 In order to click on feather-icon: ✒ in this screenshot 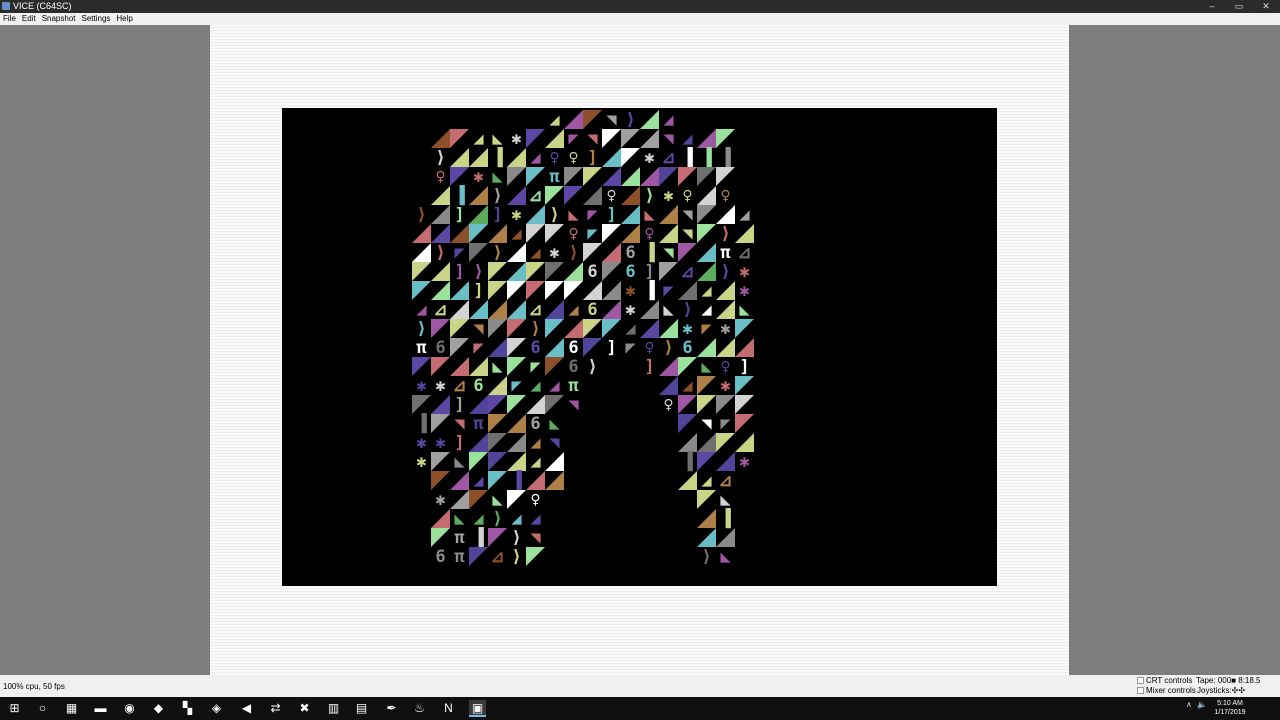, I will do `click(391, 708)`.